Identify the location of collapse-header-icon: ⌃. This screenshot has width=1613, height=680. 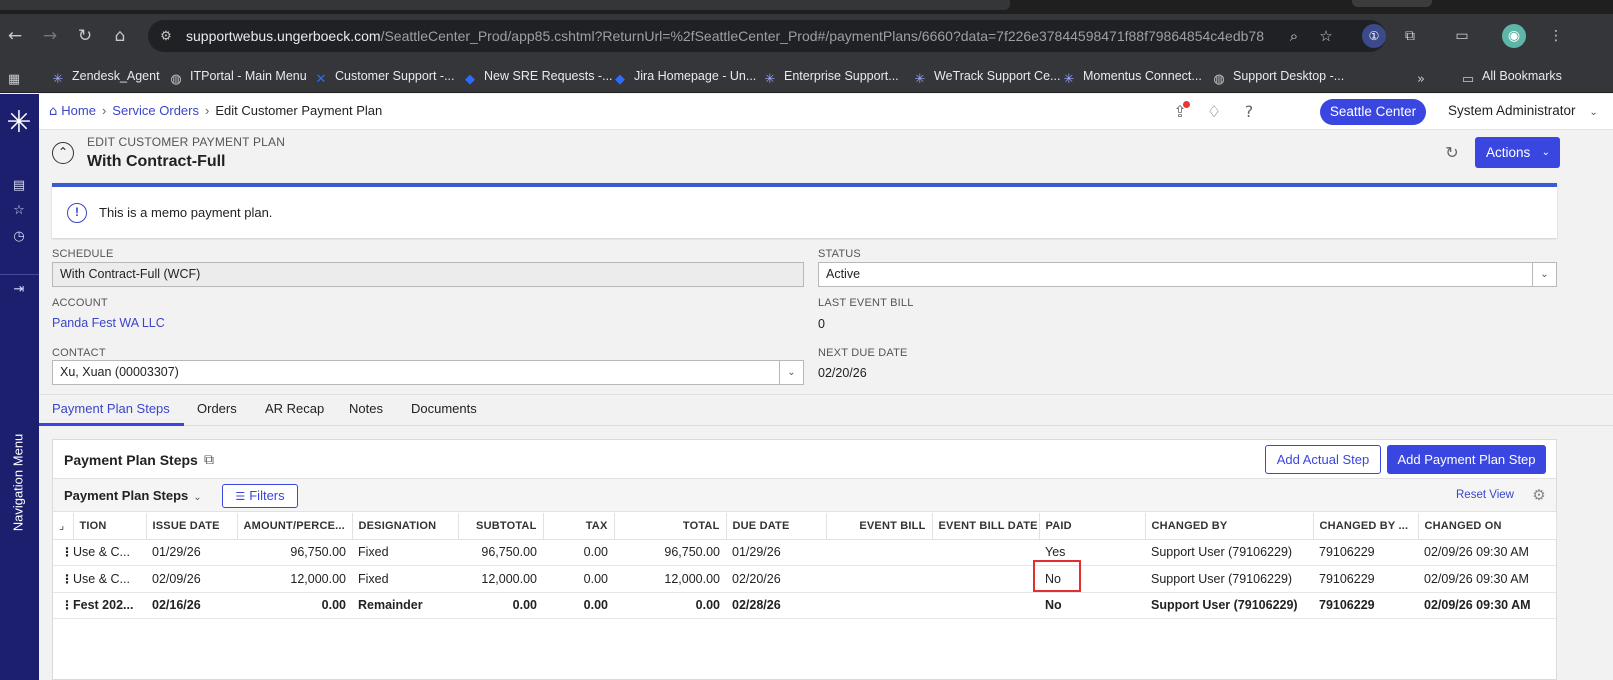
(63, 153).